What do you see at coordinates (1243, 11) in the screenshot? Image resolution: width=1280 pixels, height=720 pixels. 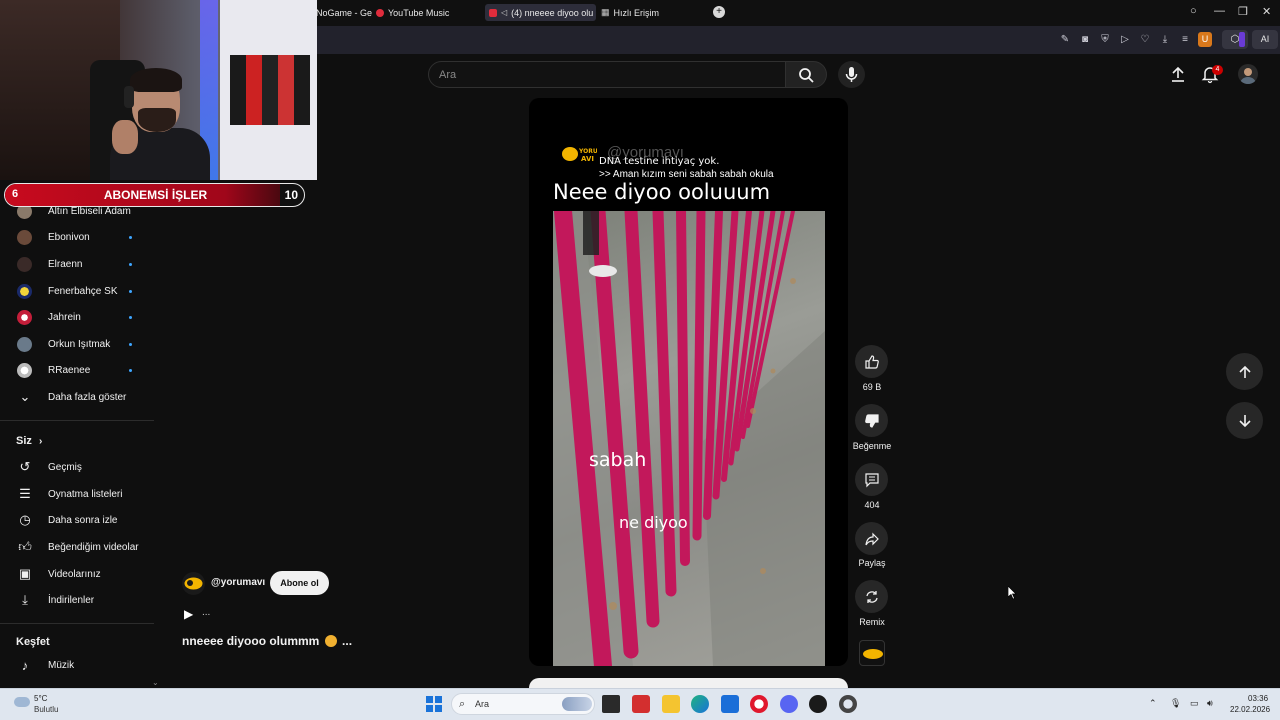 I see `maximize-button: ❐` at bounding box center [1243, 11].